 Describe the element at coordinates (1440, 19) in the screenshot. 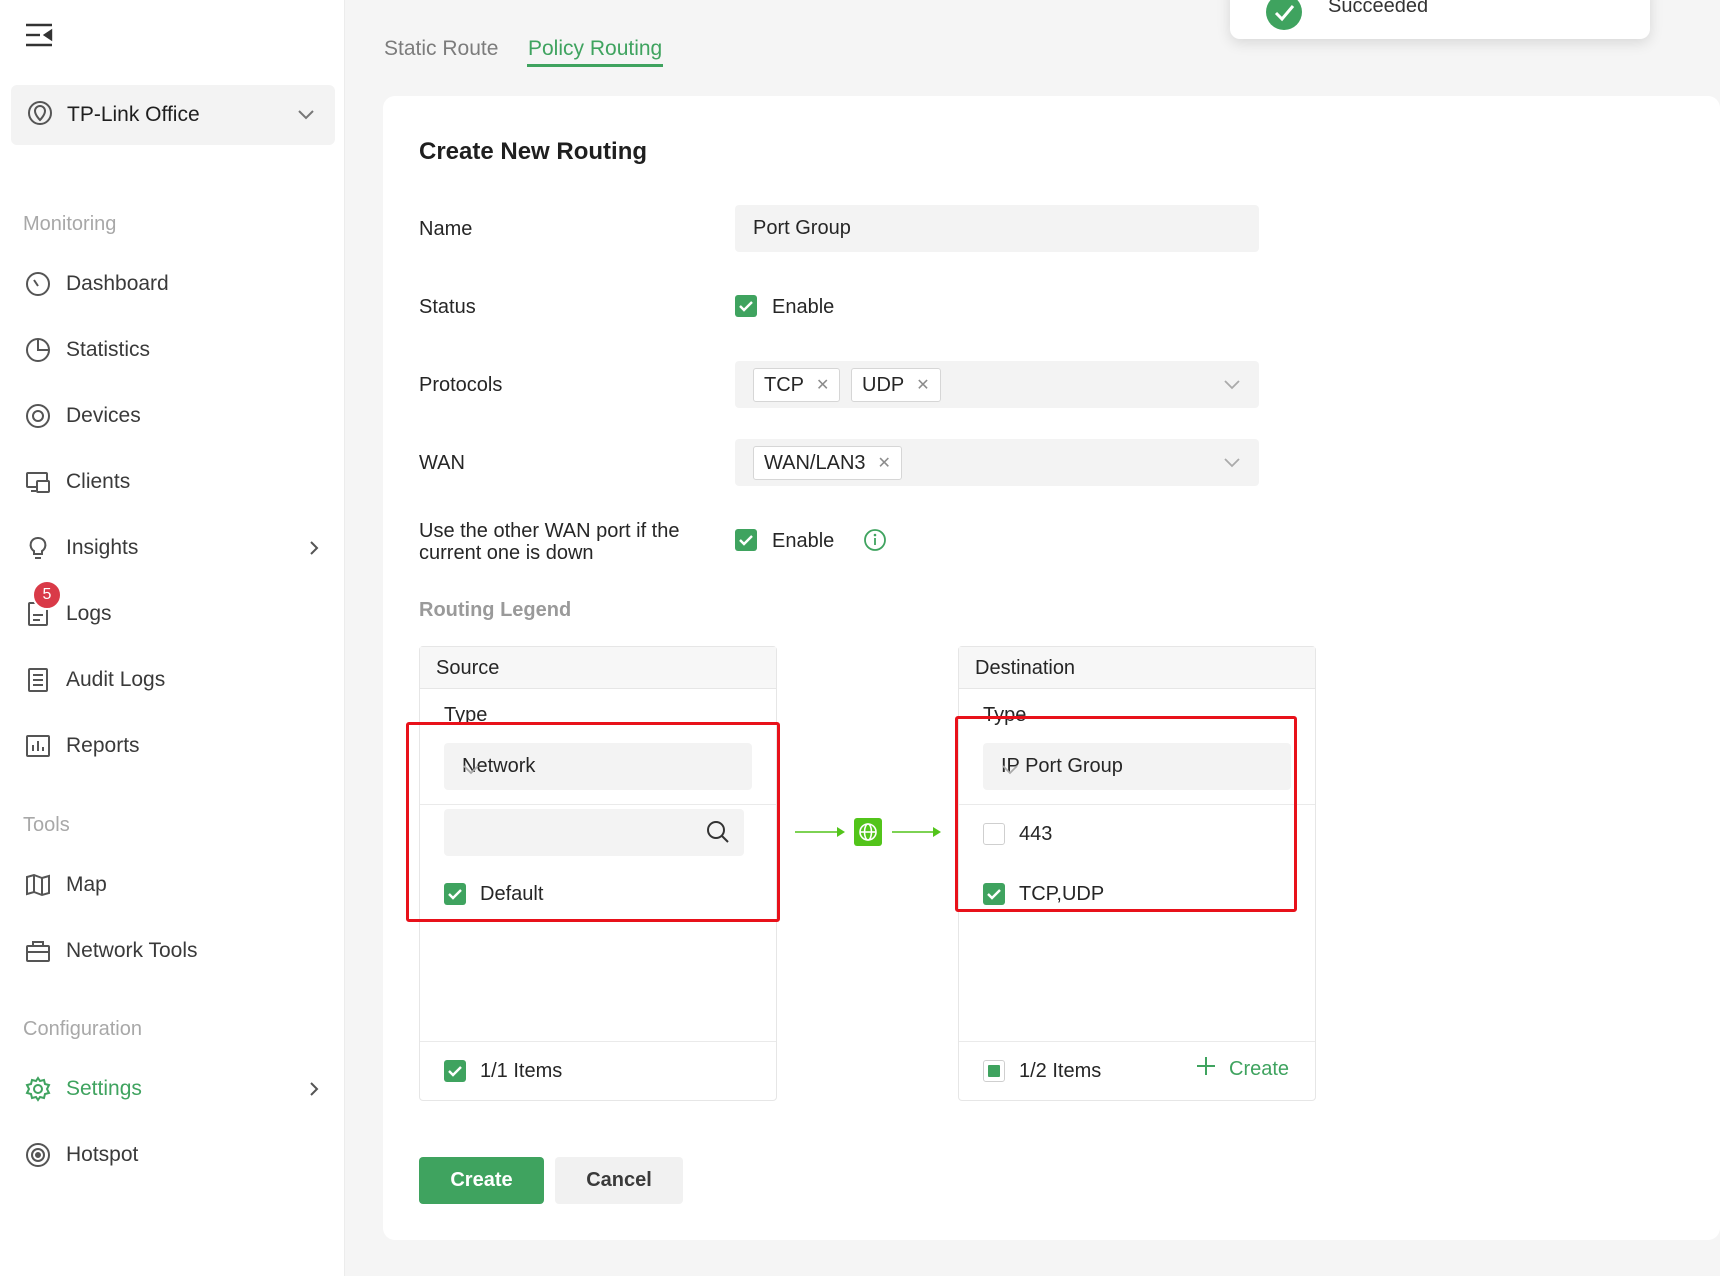

I see `success-toast: Succeeded` at that location.